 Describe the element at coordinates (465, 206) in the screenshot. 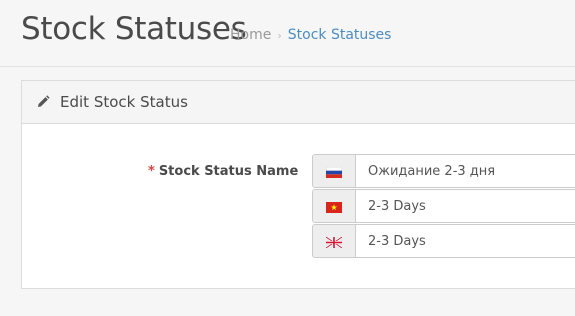

I see `stock-status-name-input-vietnamese` at that location.